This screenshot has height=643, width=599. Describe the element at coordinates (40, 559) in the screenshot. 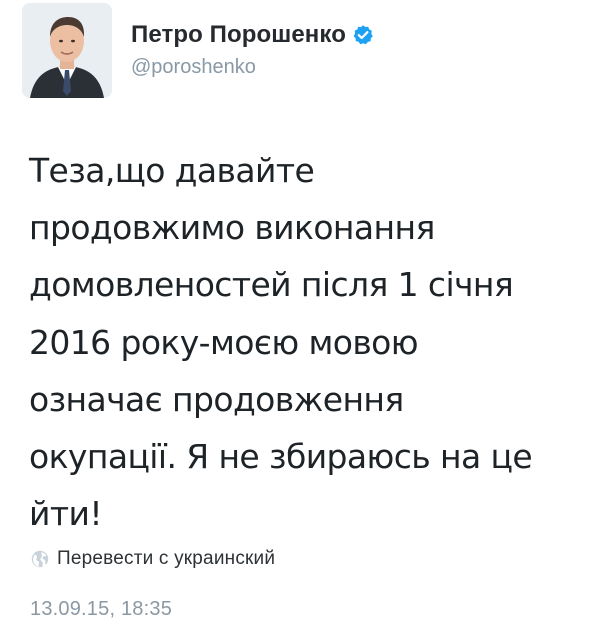

I see `globe-icon` at that location.